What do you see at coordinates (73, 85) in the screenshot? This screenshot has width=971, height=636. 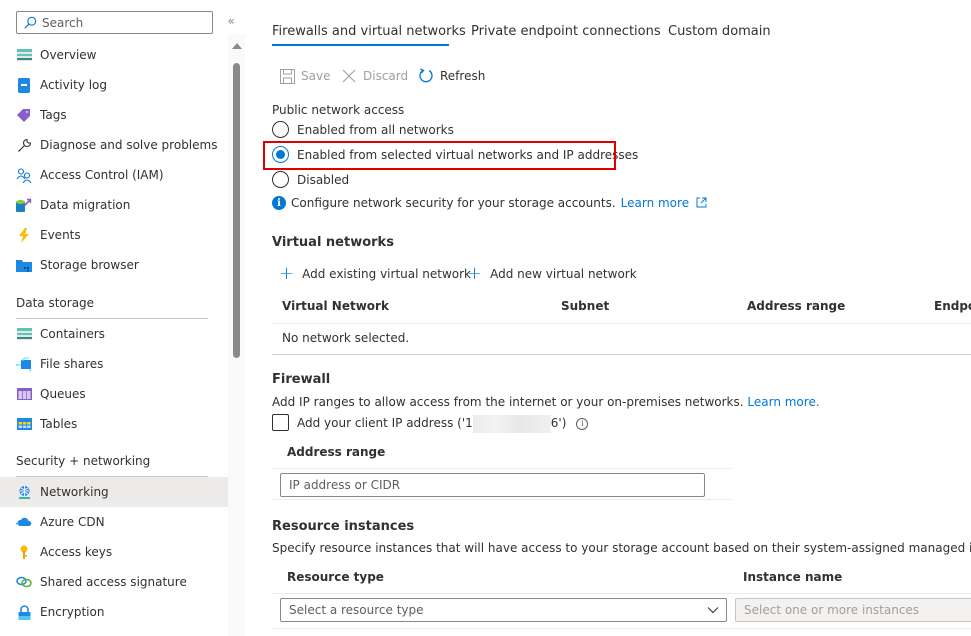 I see `sidebar-item-label: Activity log` at bounding box center [73, 85].